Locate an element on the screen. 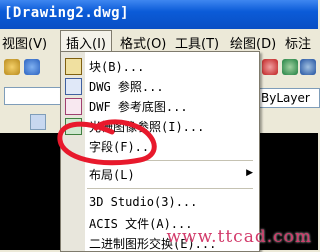 The height and width of the screenshot is (252, 320). red-circle-annotation is located at coordinates (107, 142).